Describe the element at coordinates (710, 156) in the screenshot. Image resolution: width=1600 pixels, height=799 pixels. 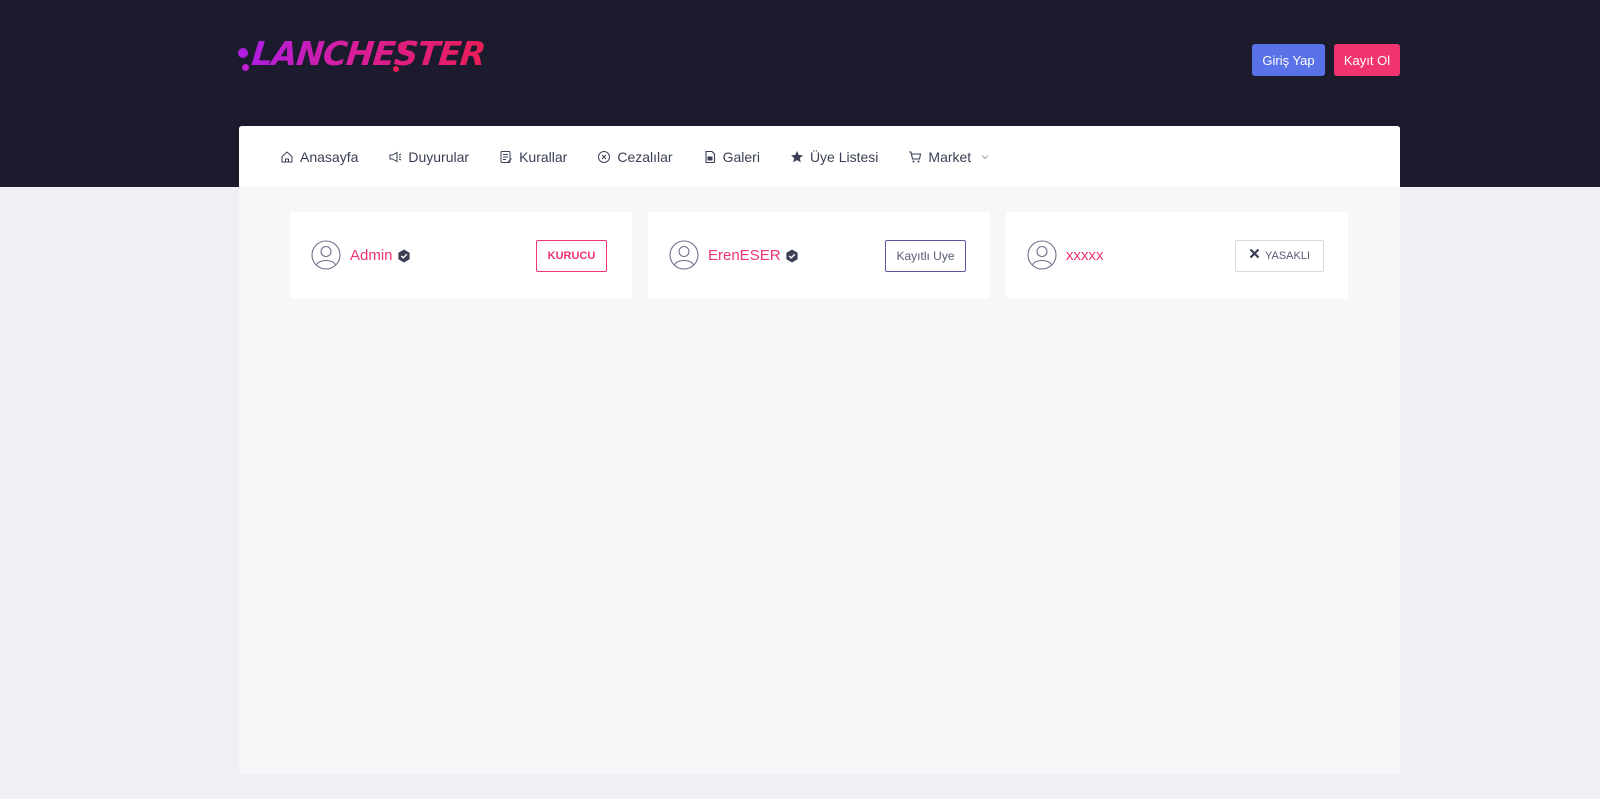
I see `gallery-icon` at that location.